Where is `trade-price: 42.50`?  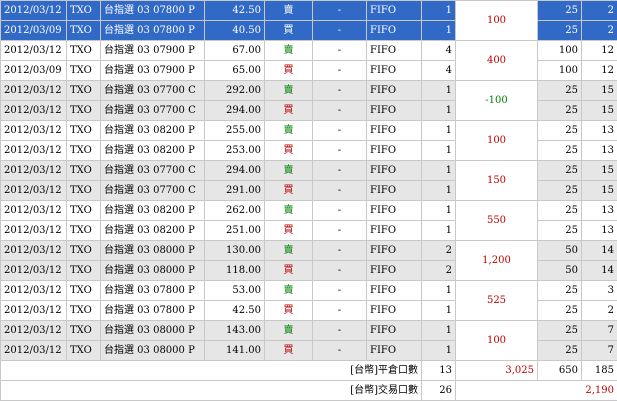
trade-price: 42.50 is located at coordinates (235, 11).